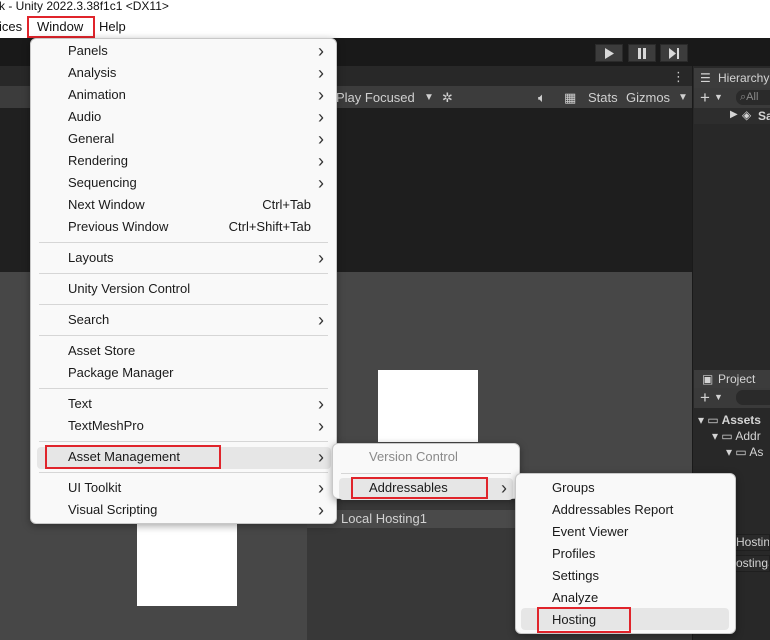  What do you see at coordinates (183, 426) in the screenshot?
I see `menu-item-textmeshpro: TextMeshPro ›` at bounding box center [183, 426].